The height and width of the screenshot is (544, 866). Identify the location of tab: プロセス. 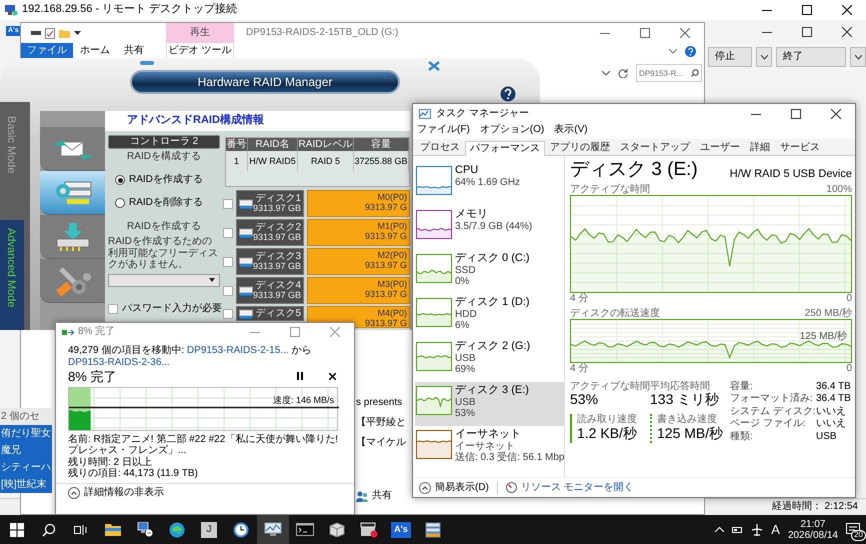
(440, 147).